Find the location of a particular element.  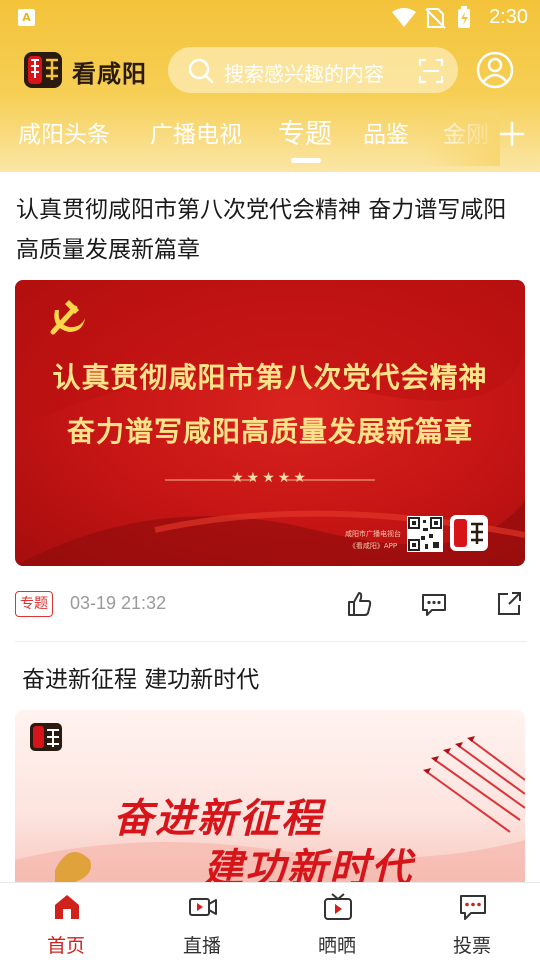

app-notification-icon: A is located at coordinates (26, 17).